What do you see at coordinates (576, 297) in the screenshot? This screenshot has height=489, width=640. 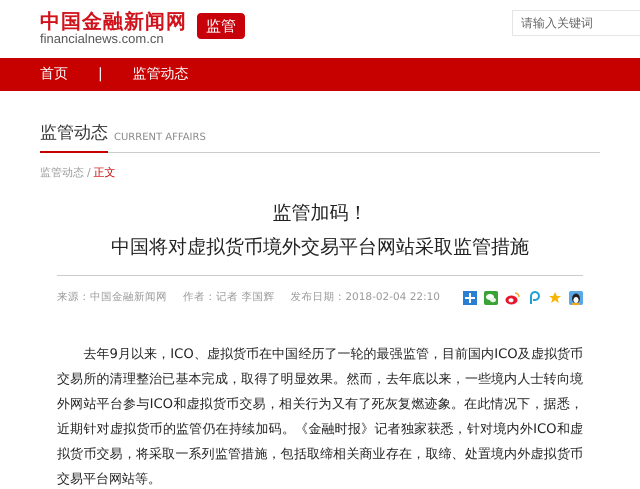 I see `penguin-icon` at bounding box center [576, 297].